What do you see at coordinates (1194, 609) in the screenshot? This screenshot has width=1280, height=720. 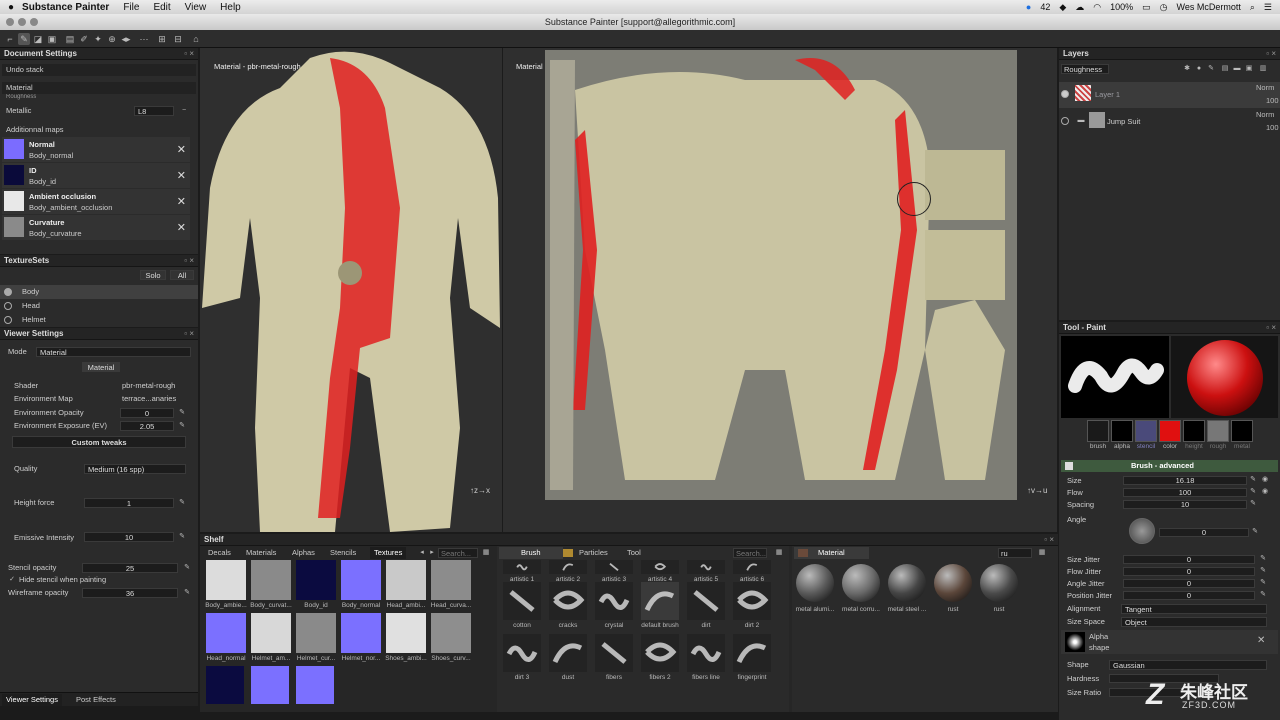 I see `alignment-select: Tangent` at bounding box center [1194, 609].